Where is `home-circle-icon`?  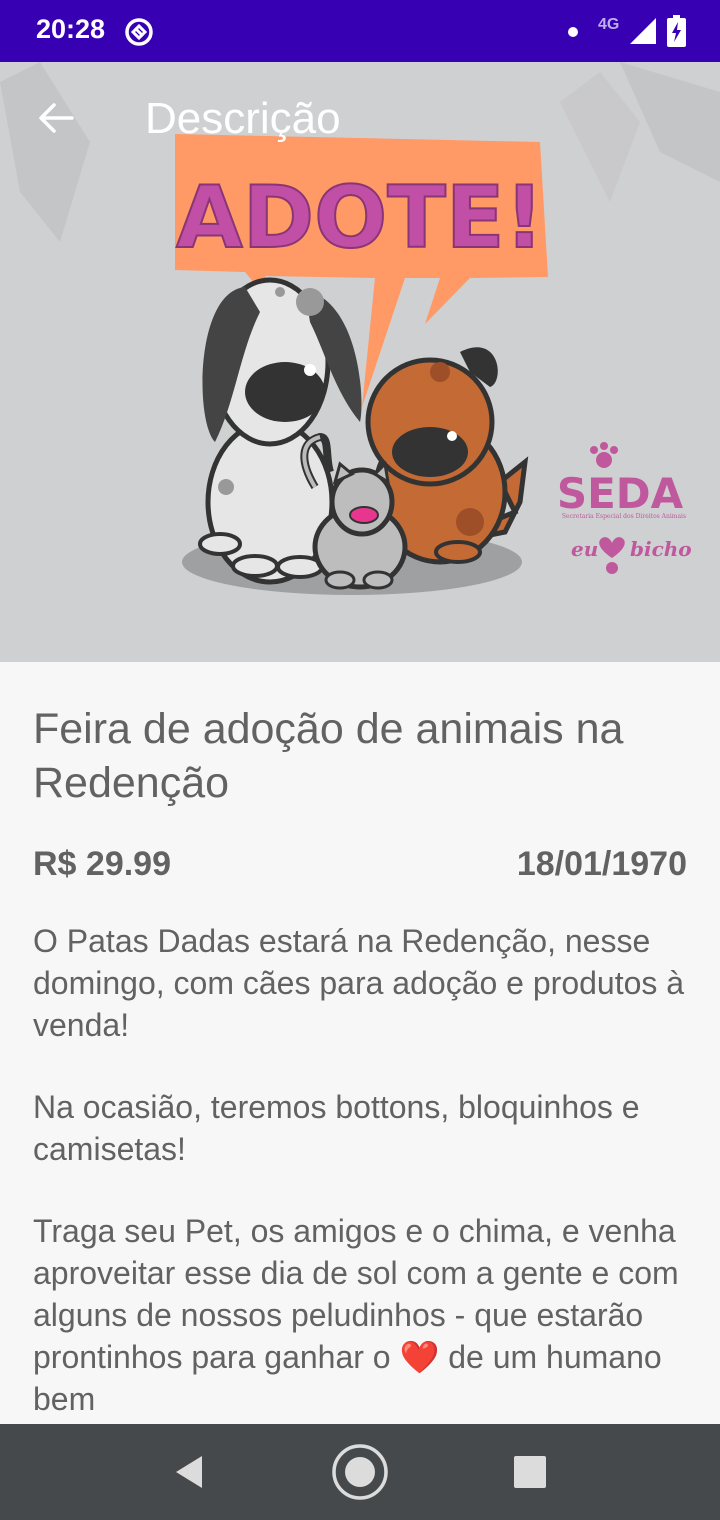 home-circle-icon is located at coordinates (360, 1472).